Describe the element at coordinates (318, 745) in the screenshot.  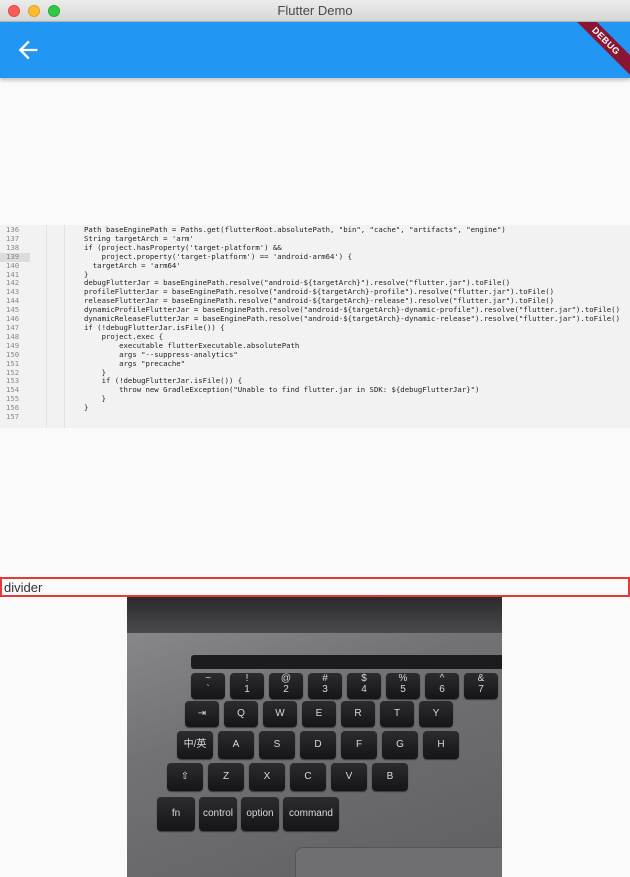
I see `keyboard-key: D` at that location.